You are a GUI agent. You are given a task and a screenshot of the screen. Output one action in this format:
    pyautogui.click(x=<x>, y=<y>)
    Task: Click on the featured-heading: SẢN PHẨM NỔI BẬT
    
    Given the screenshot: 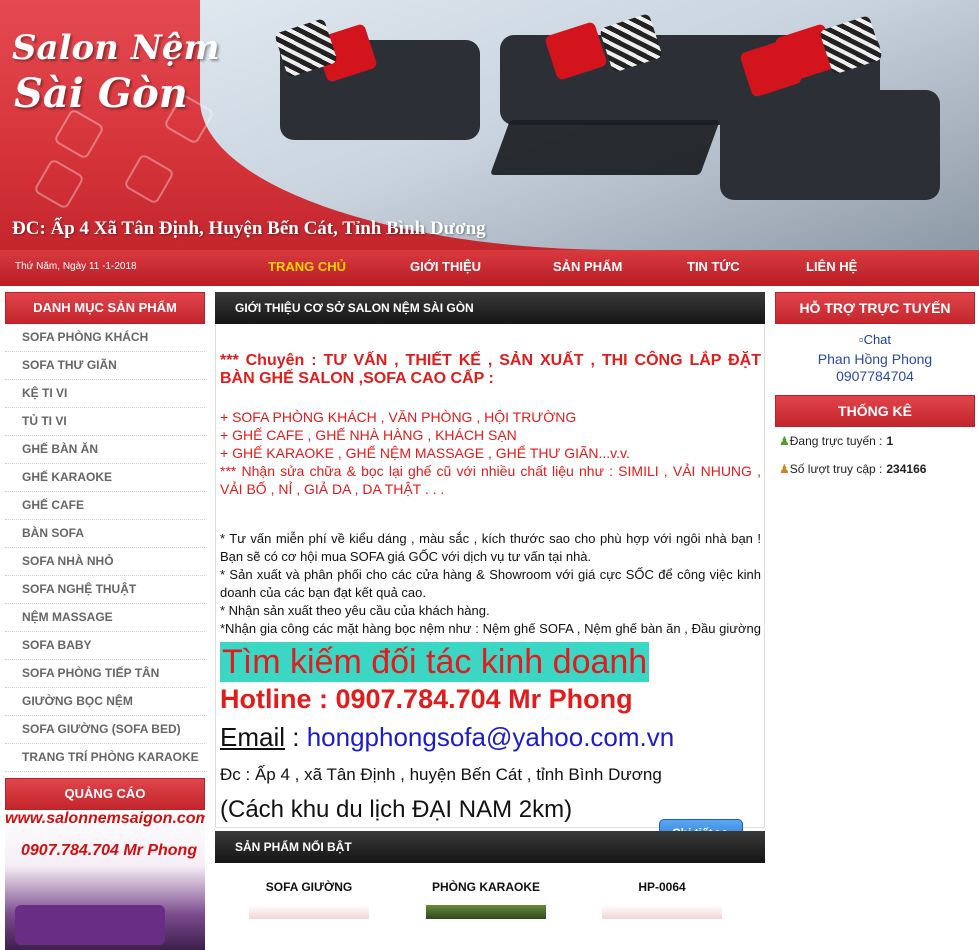 What is the action you would take?
    pyautogui.click(x=490, y=847)
    